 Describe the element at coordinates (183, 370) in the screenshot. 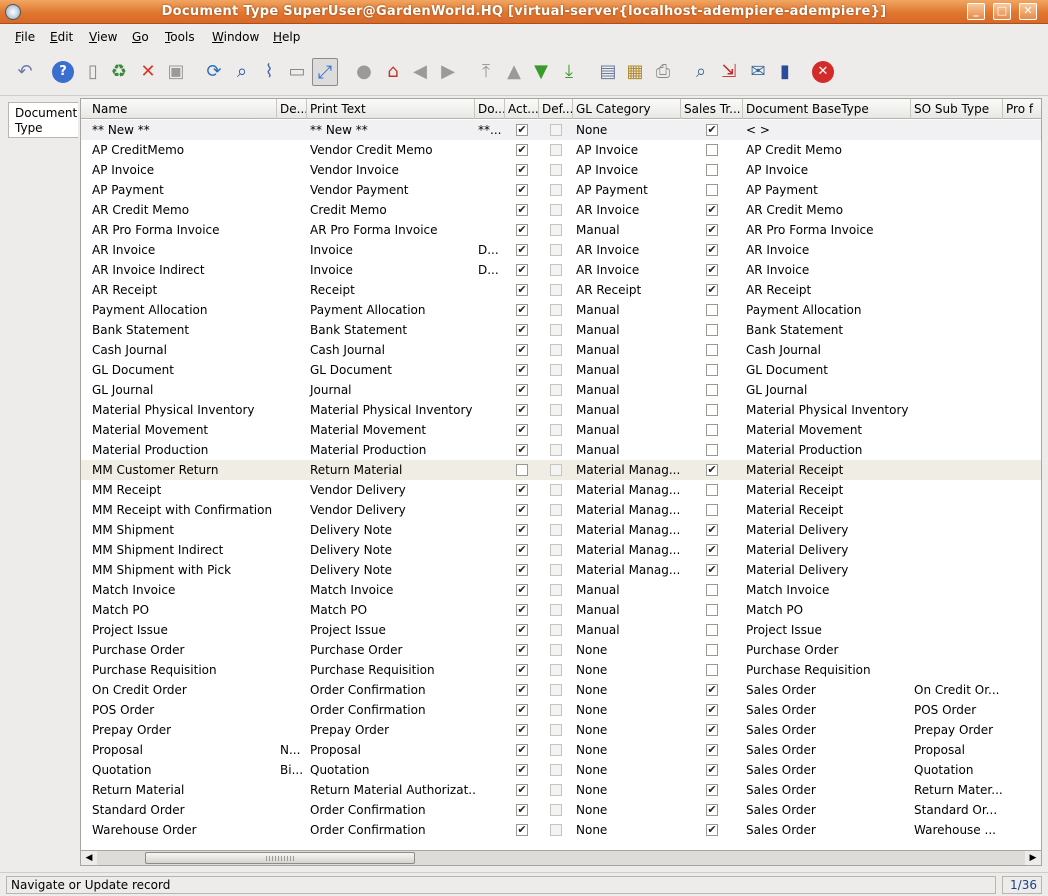

I see `cell-name: GL Document` at that location.